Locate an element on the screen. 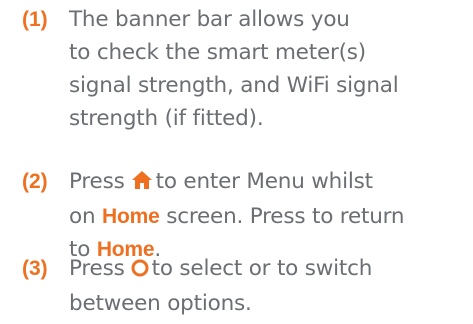 The height and width of the screenshot is (324, 473). item-2-line-1: Press to enter Menu whilst is located at coordinates (271, 182).